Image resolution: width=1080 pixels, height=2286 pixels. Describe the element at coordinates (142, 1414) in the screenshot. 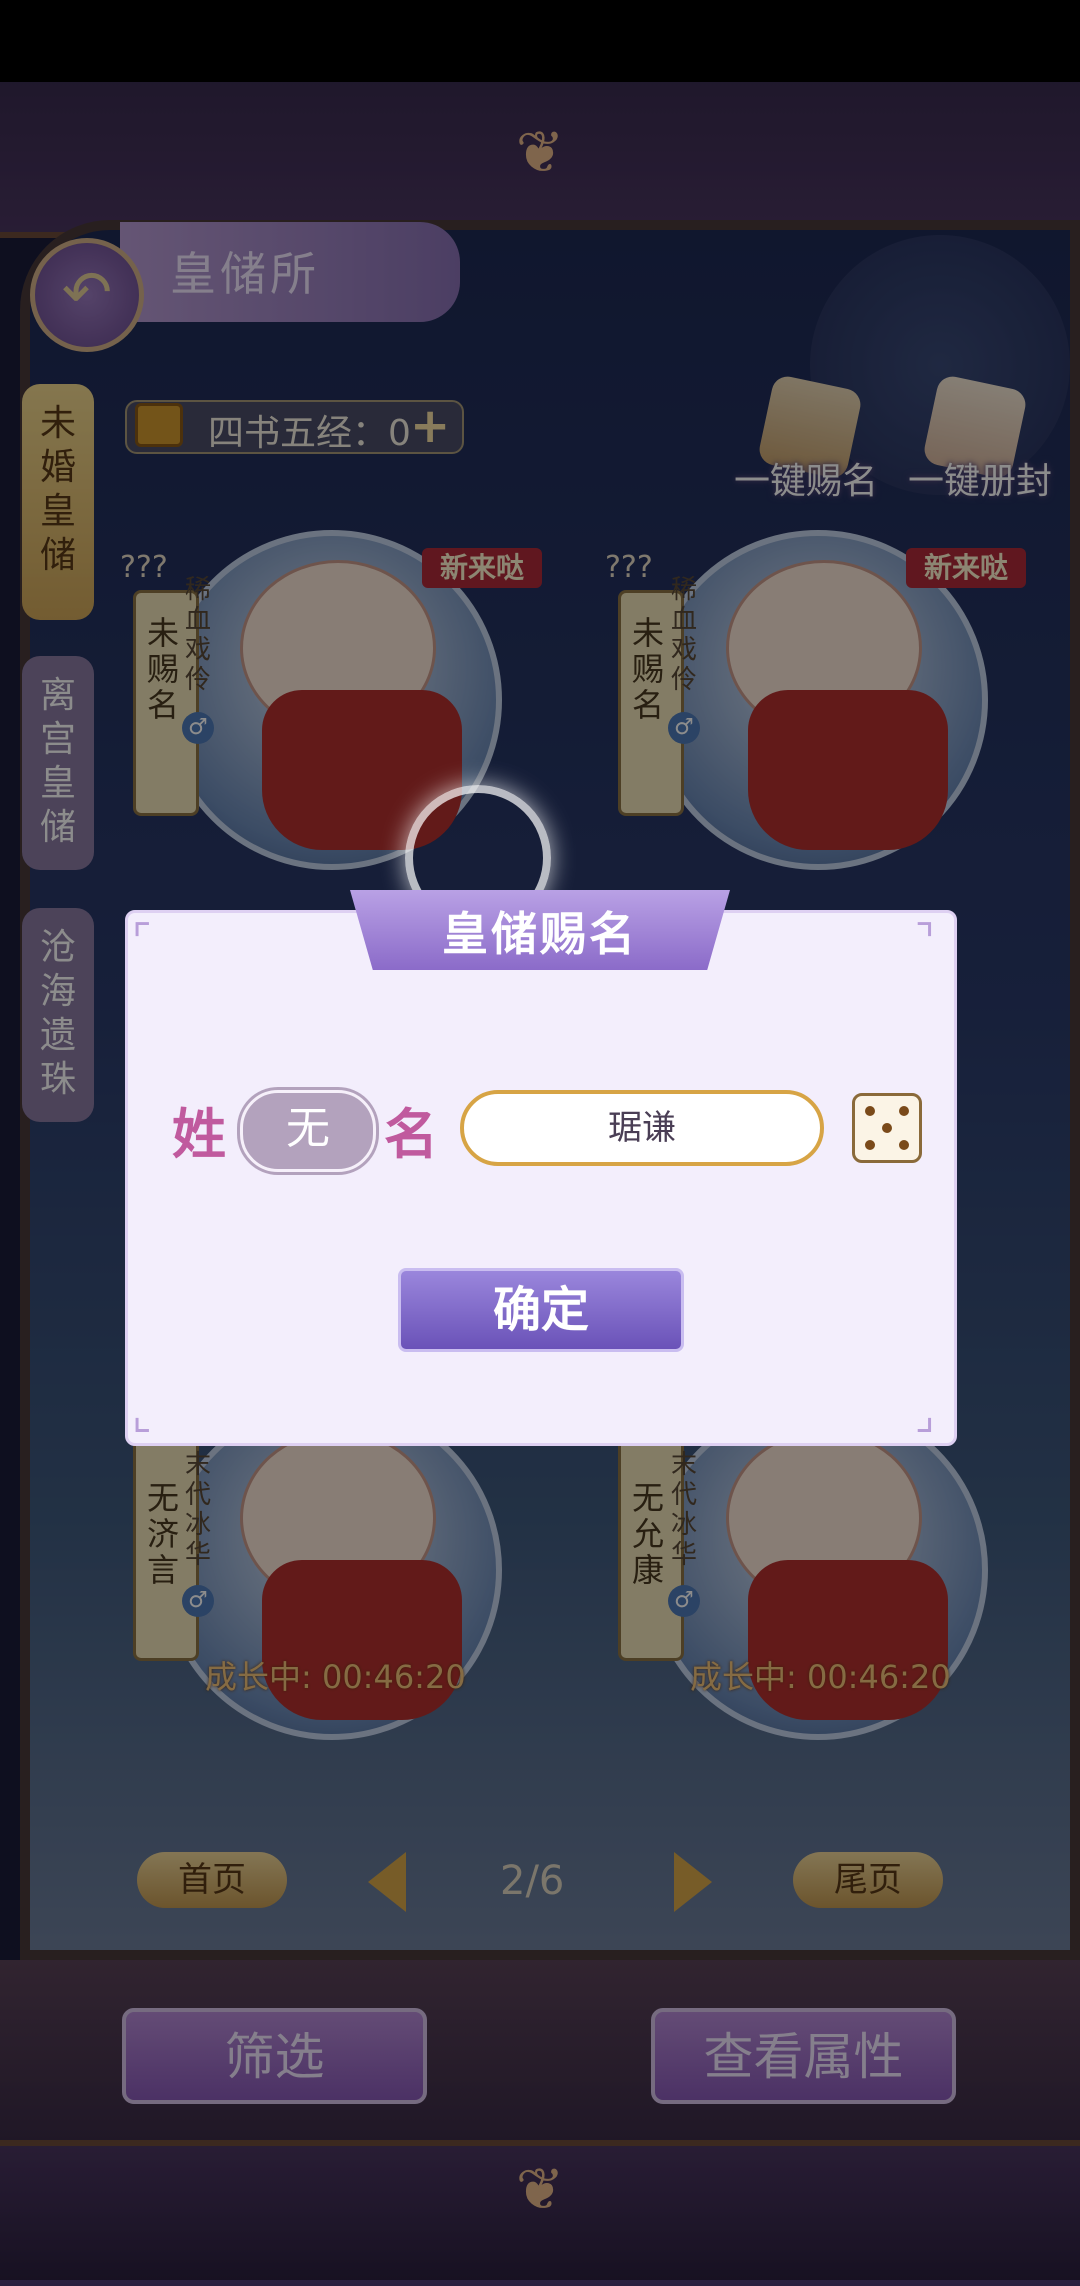

I see `corner-ornament-icon: ⌞` at that location.